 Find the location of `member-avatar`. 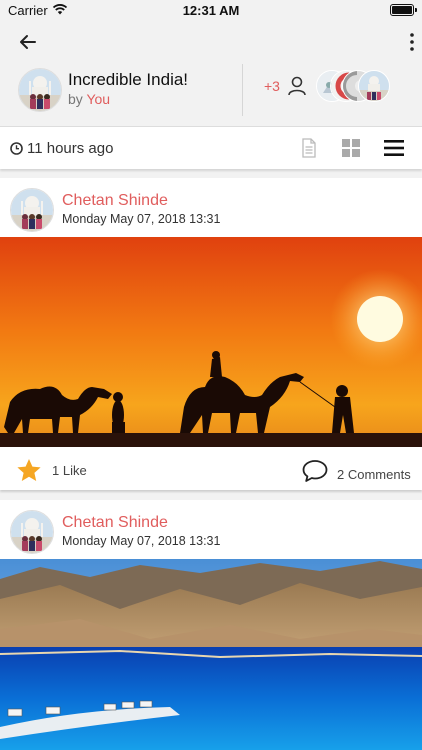

member-avatar is located at coordinates (374, 86).